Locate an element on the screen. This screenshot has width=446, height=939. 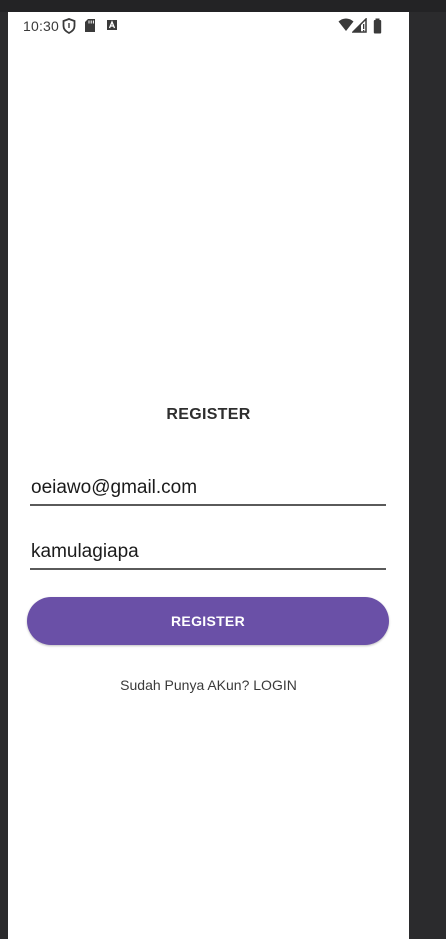
password-field-value: kamulagiapa is located at coordinates (85, 551).